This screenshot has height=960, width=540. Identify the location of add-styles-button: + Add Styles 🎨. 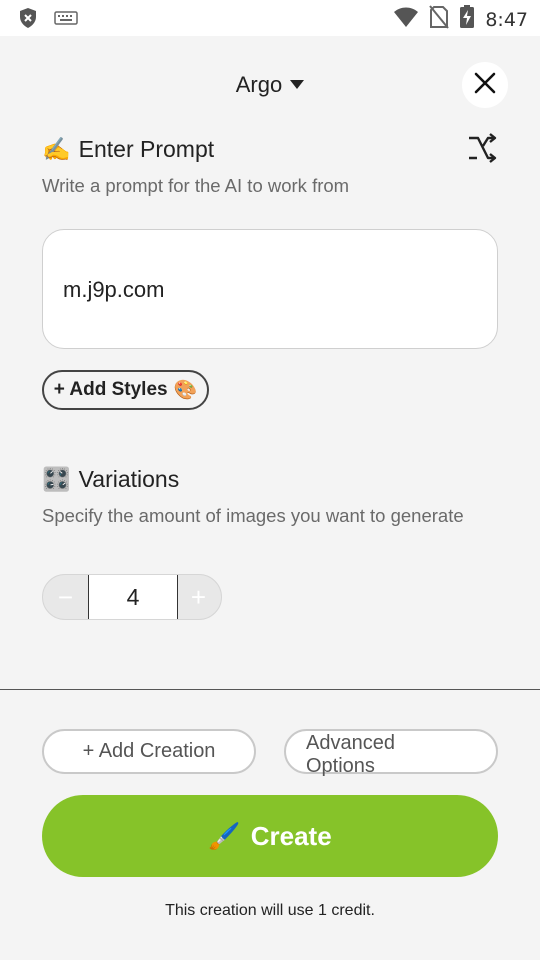
(125, 390).